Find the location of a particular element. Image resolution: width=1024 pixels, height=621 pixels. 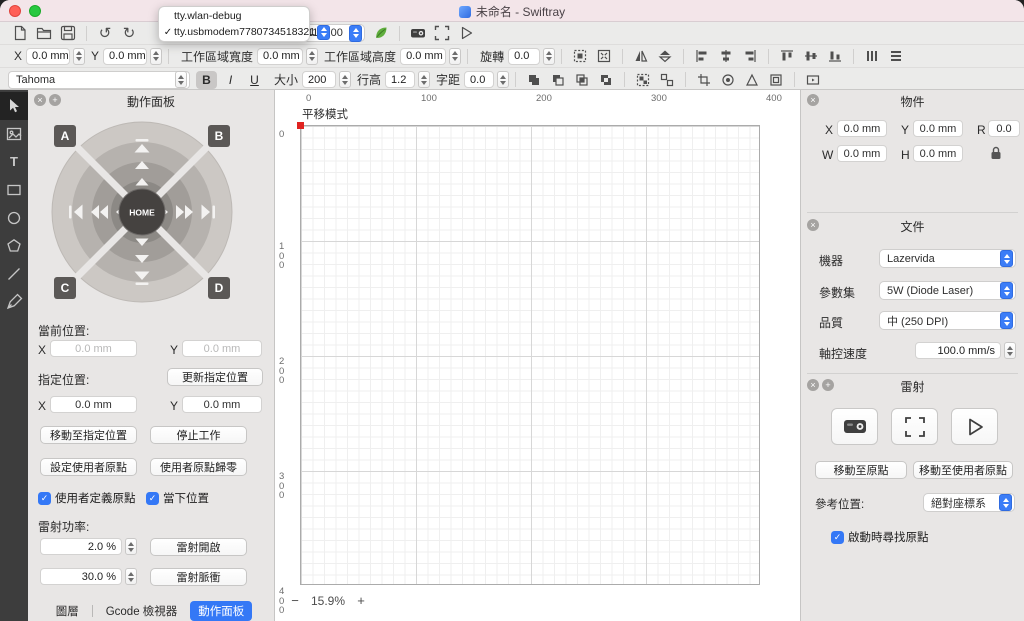

port-menu-item-wlan: tty.wlan-debug is located at coordinates (234, 16).